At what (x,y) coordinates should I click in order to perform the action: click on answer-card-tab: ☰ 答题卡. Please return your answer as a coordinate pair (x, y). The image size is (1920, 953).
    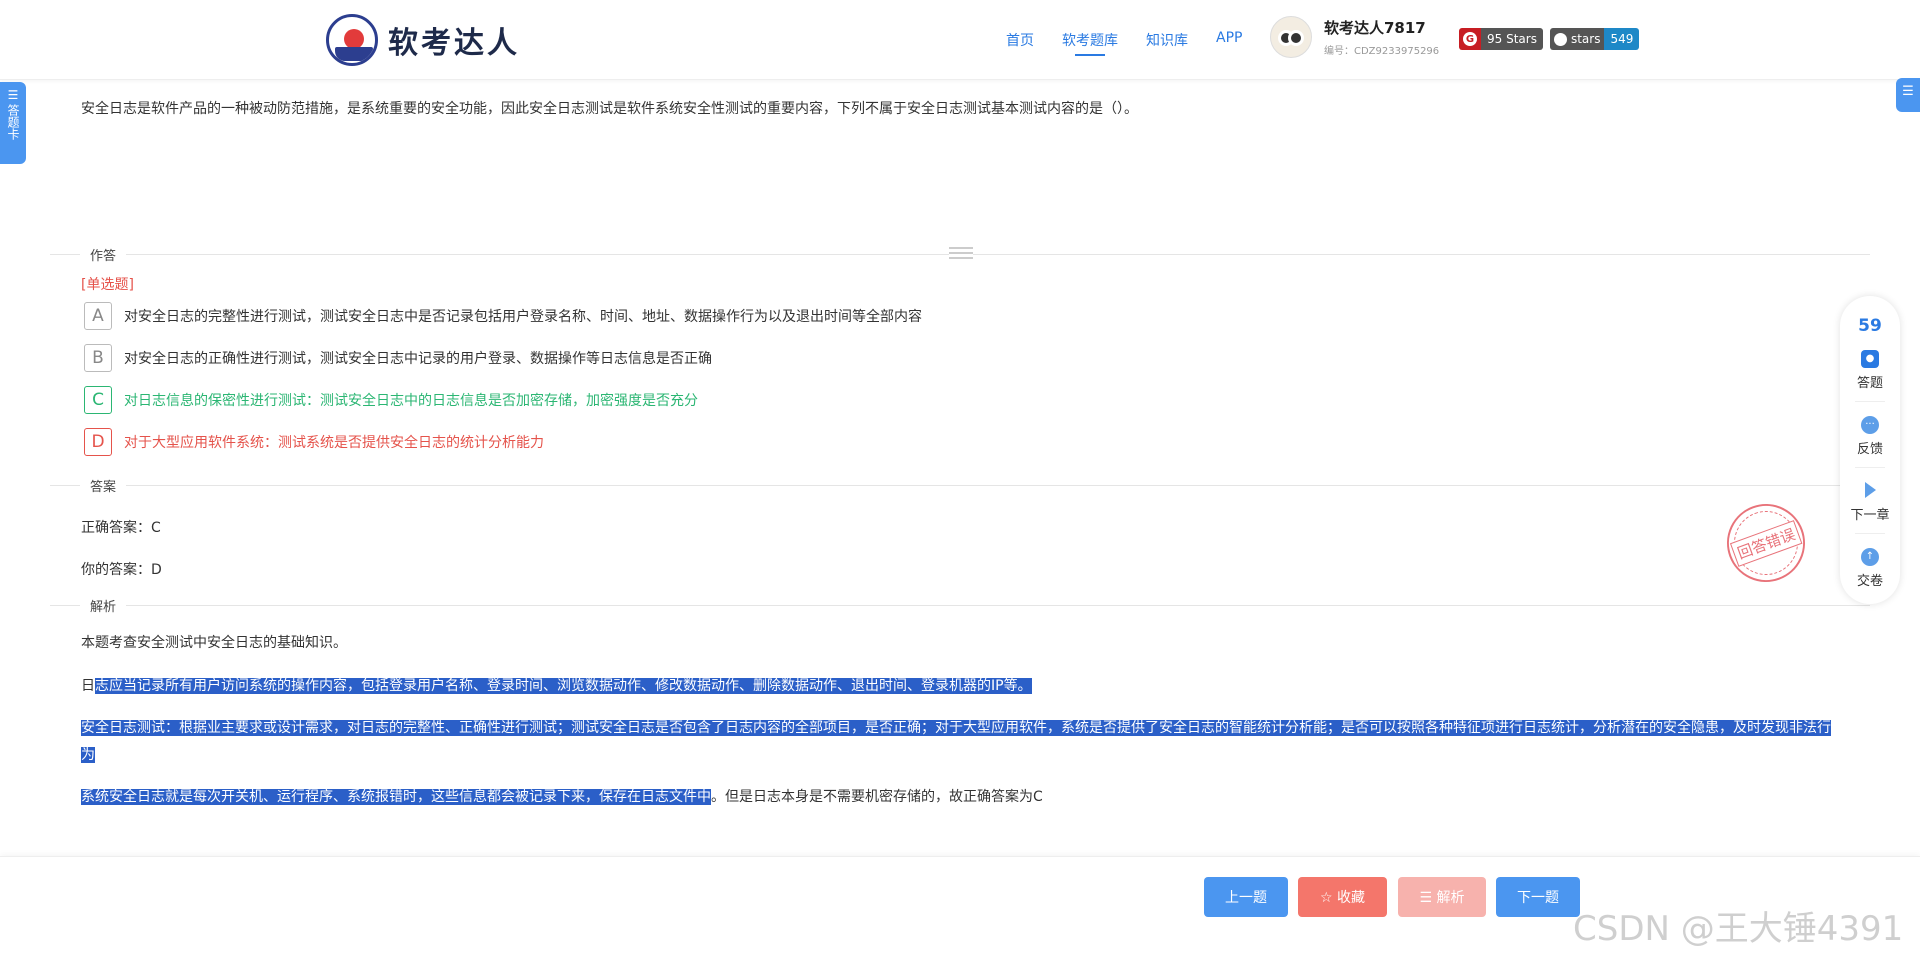
    Looking at the image, I should click on (13, 123).